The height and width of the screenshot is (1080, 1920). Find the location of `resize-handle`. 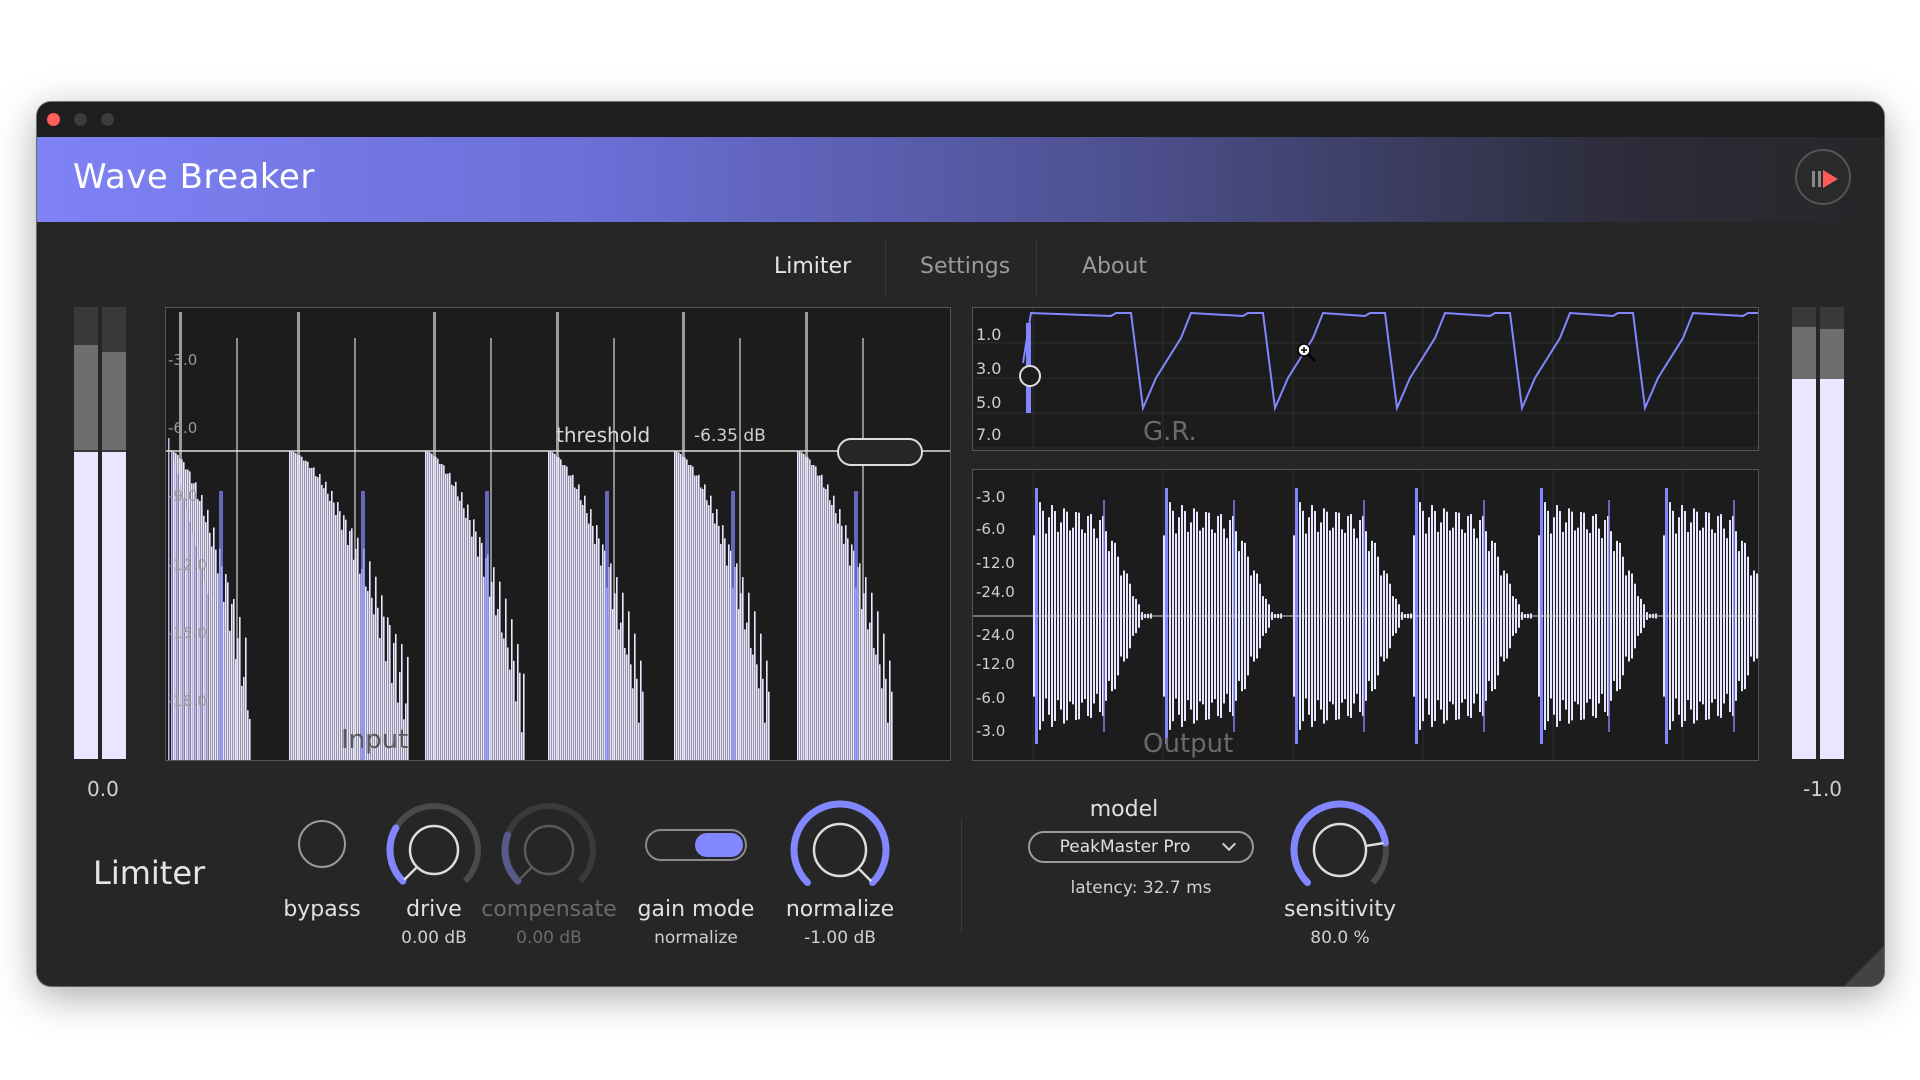

resize-handle is located at coordinates (1864, 966).